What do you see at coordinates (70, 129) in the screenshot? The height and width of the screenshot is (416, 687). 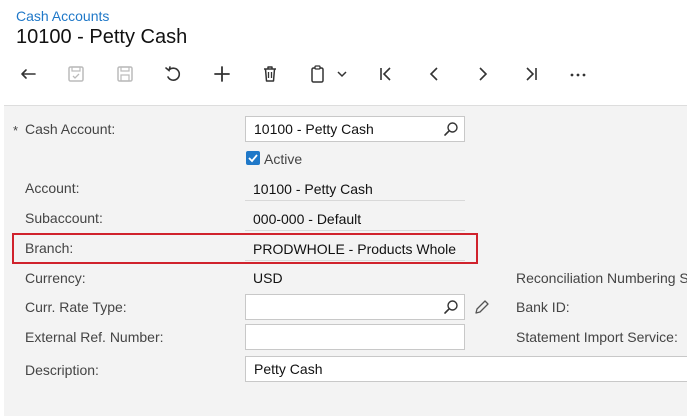 I see `cash-account-label: Cash Account:` at bounding box center [70, 129].